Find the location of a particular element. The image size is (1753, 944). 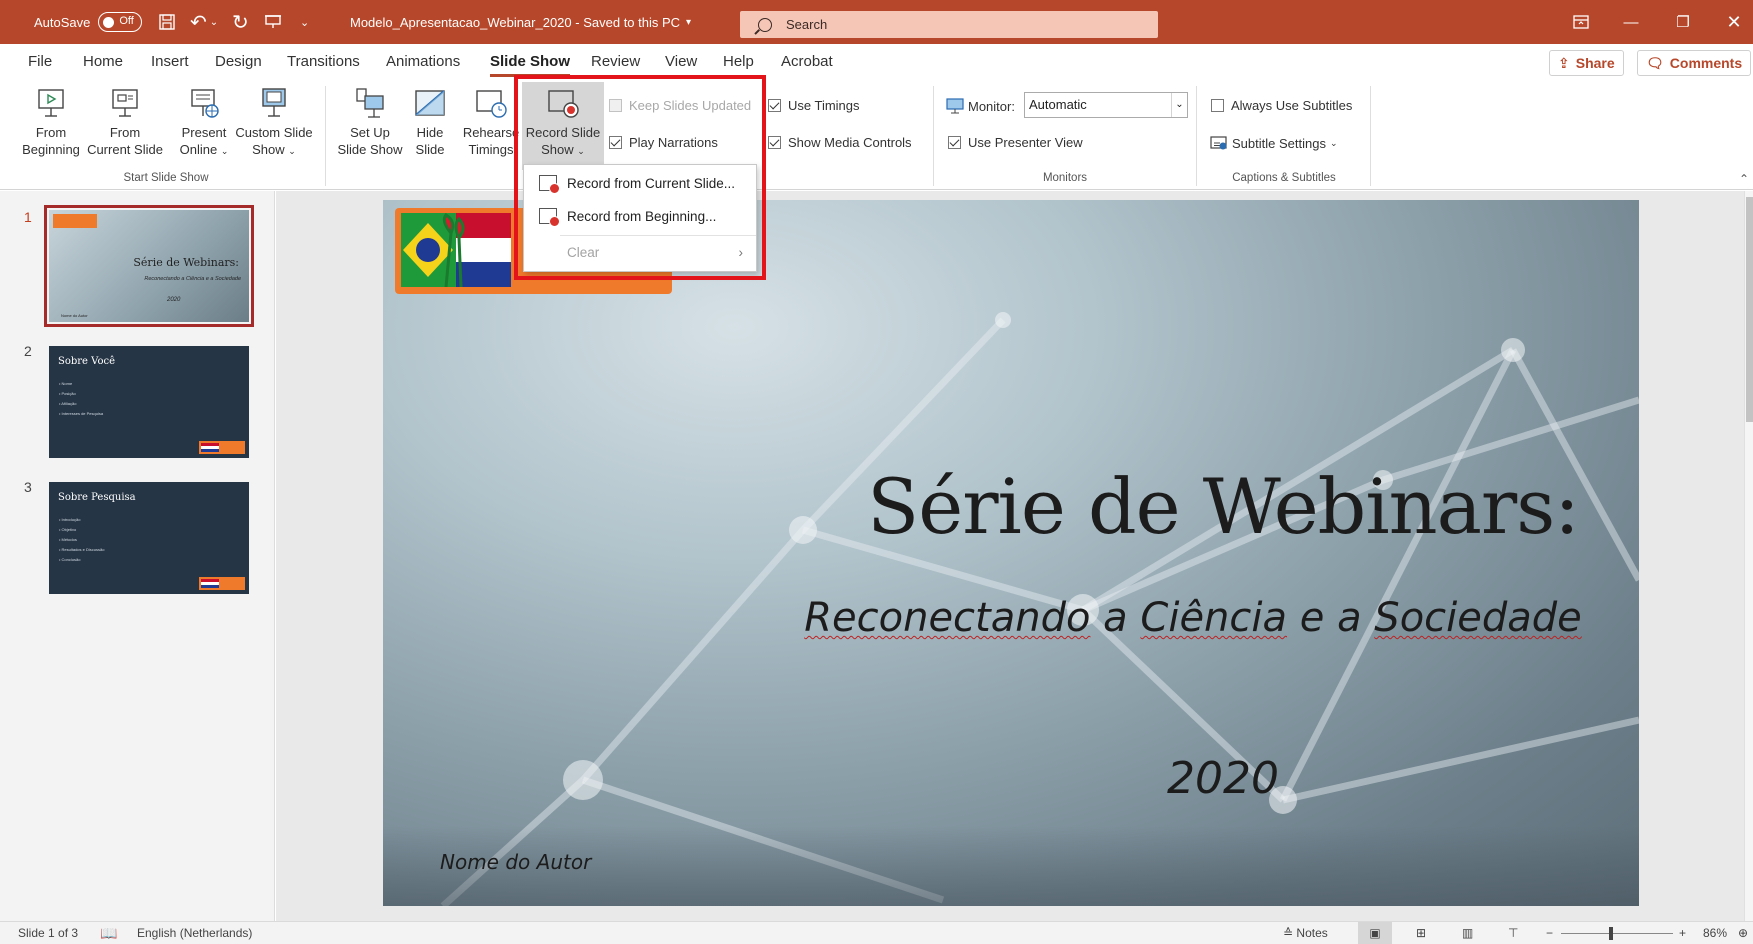

zoom-in-icon: + is located at coordinates (1682, 933).